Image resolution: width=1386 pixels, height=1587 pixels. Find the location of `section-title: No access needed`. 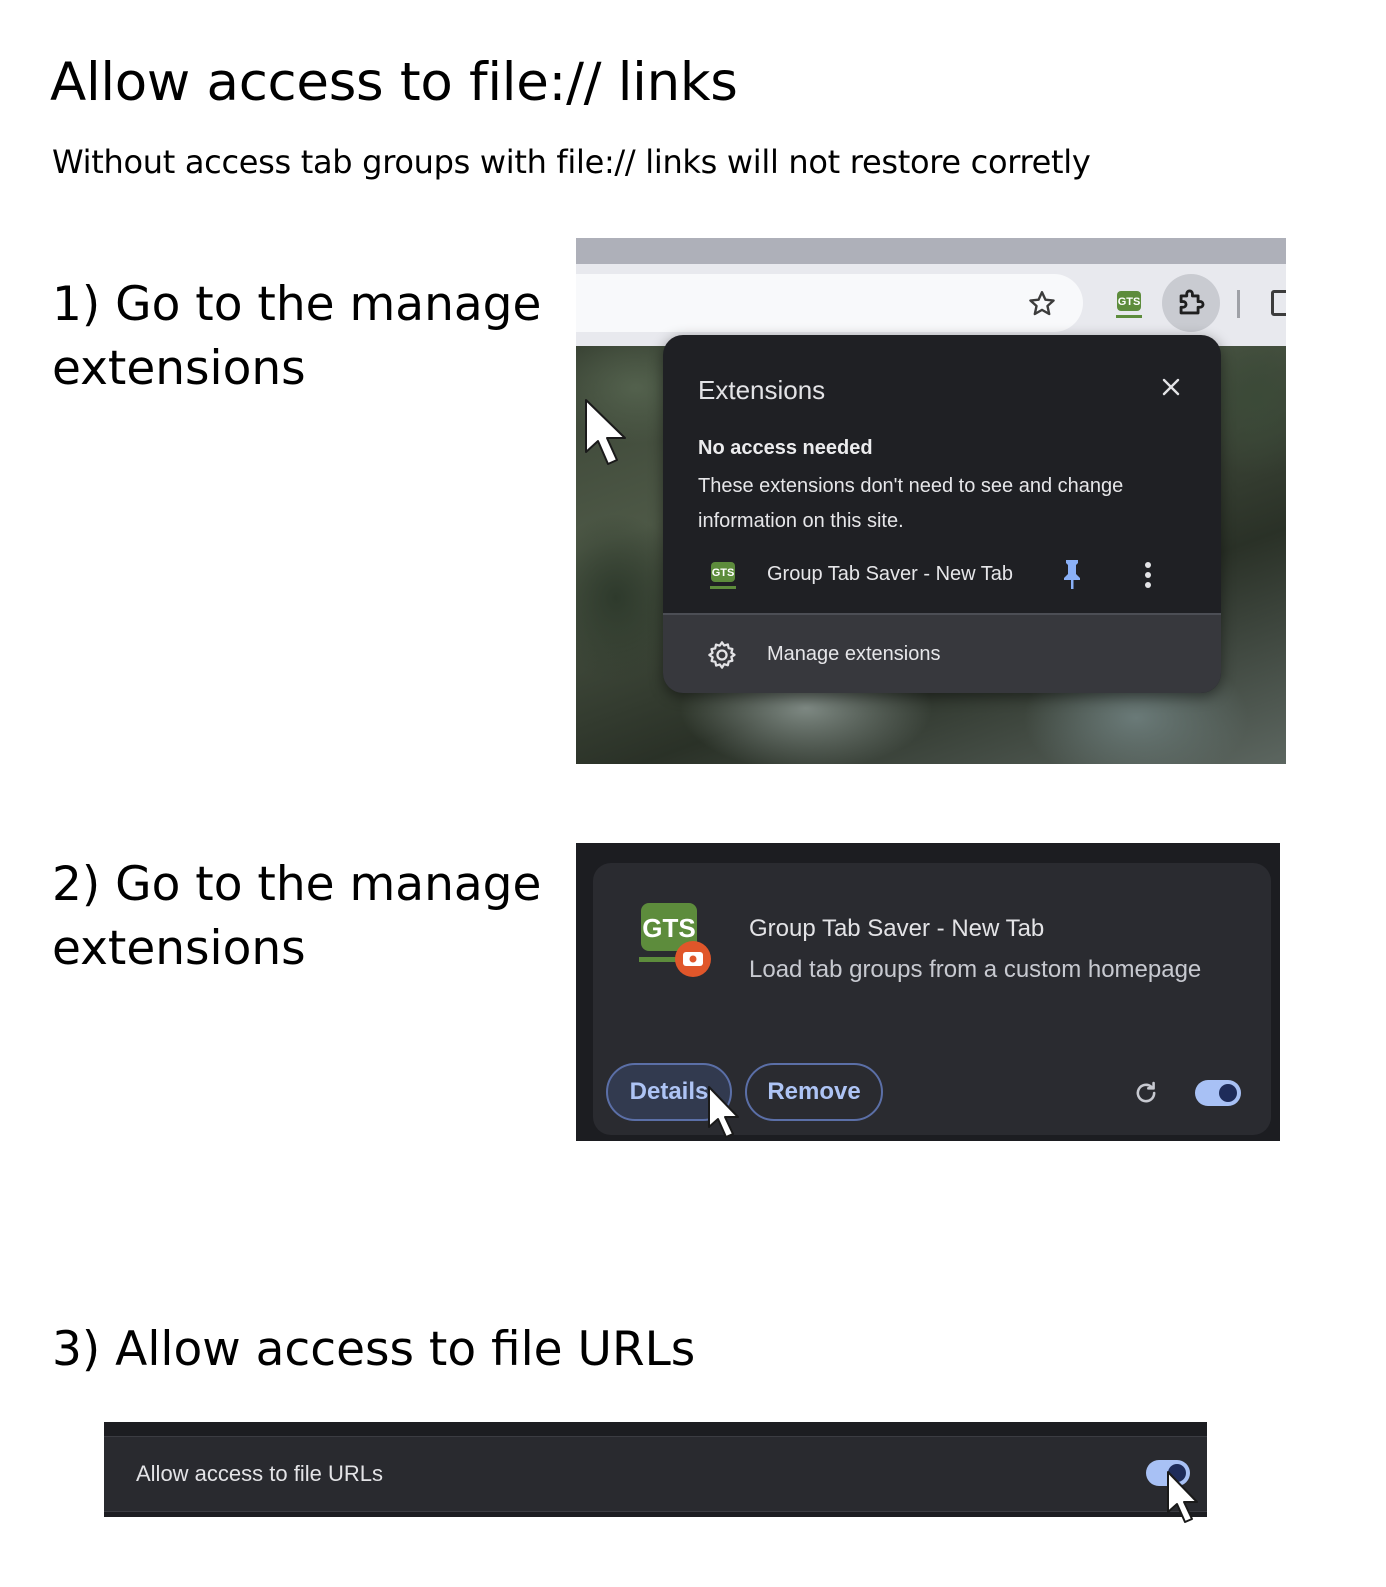

section-title: No access needed is located at coordinates (785, 448).